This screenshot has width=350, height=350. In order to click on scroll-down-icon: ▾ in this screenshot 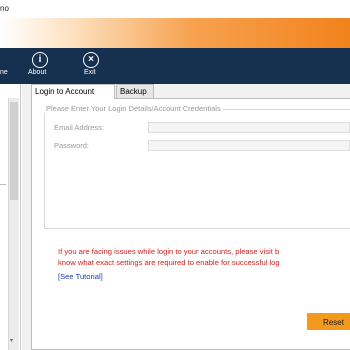, I will do `click(11, 340)`.